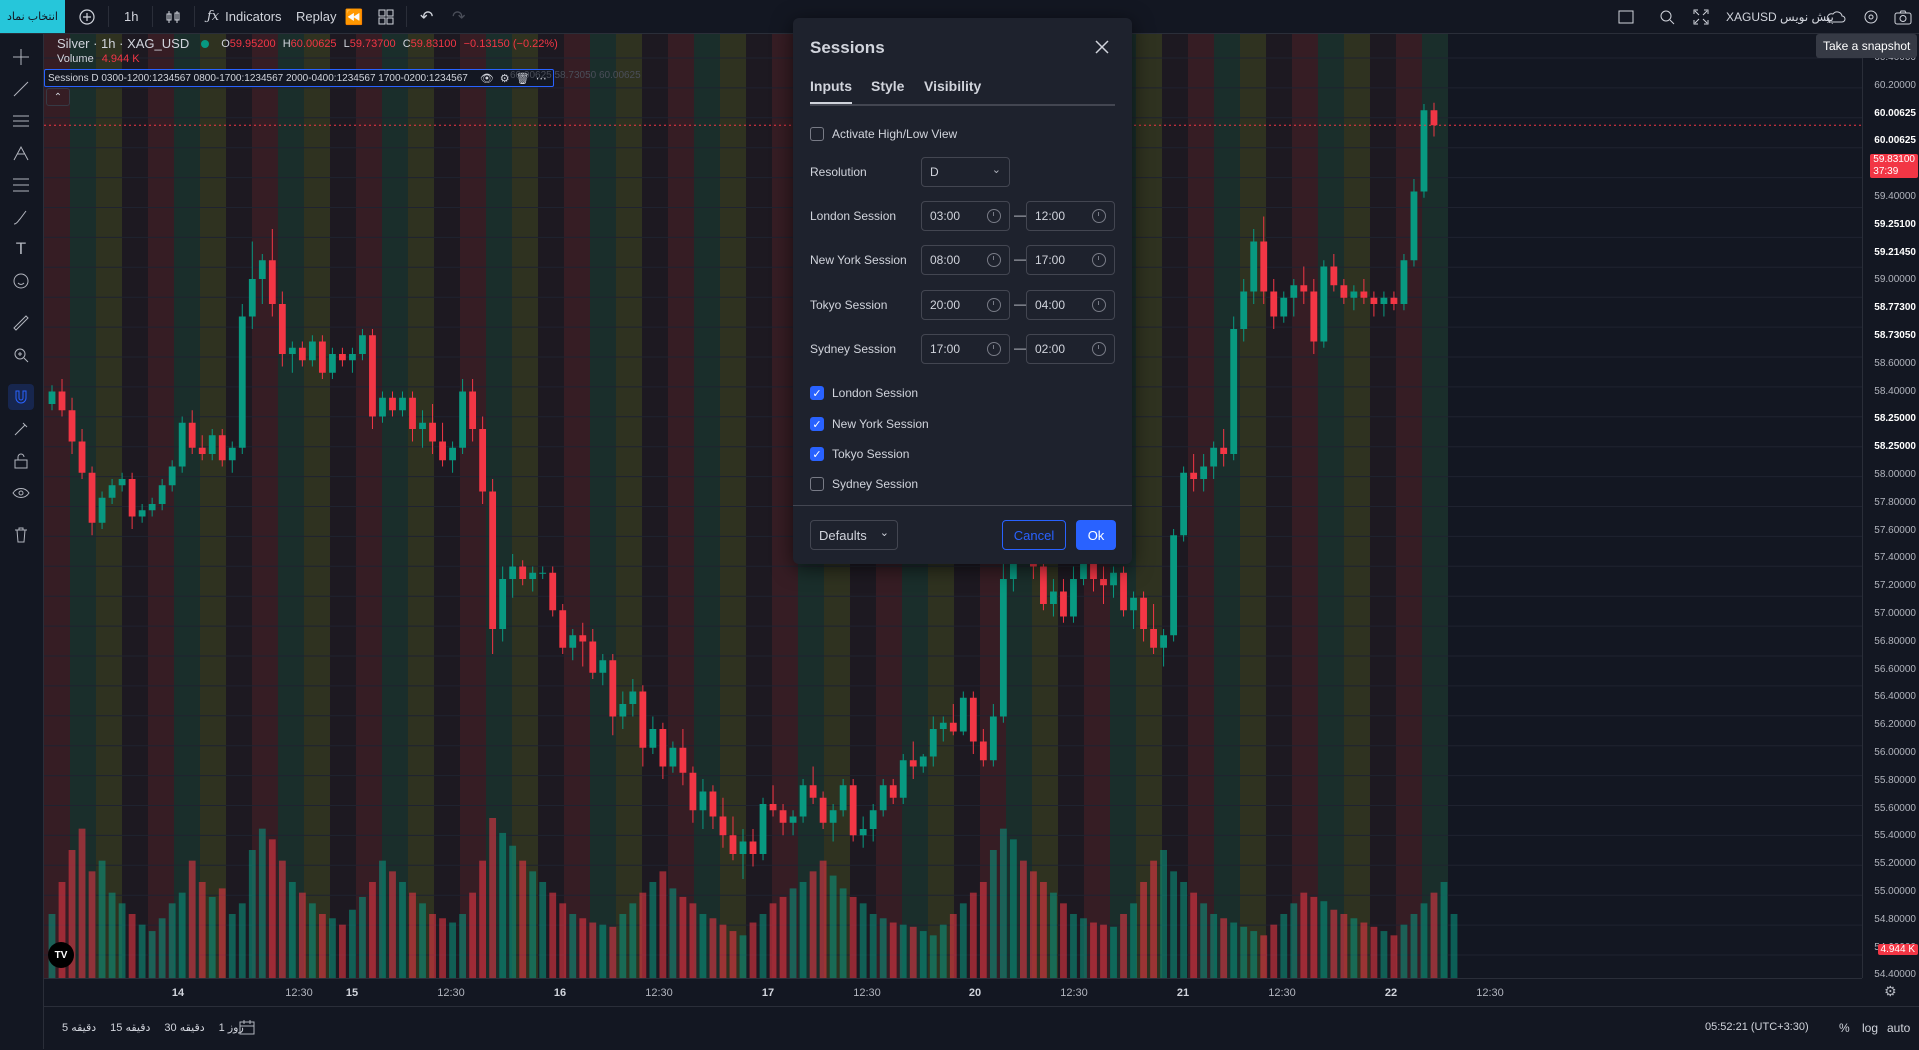 This screenshot has height=1050, width=1919. What do you see at coordinates (21, 281) in the screenshot?
I see `emoji-icon` at bounding box center [21, 281].